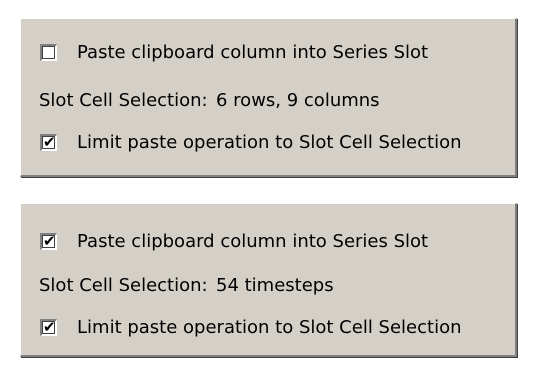  I want to click on slot-cell-selection-value: 54 timesteps, so click(275, 285).